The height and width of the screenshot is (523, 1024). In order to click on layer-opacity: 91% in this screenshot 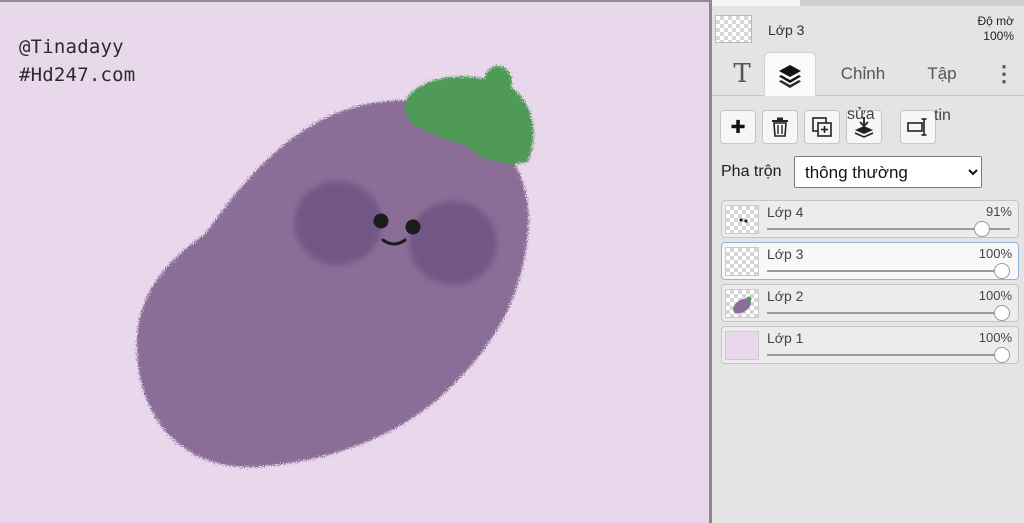, I will do `click(998, 211)`.